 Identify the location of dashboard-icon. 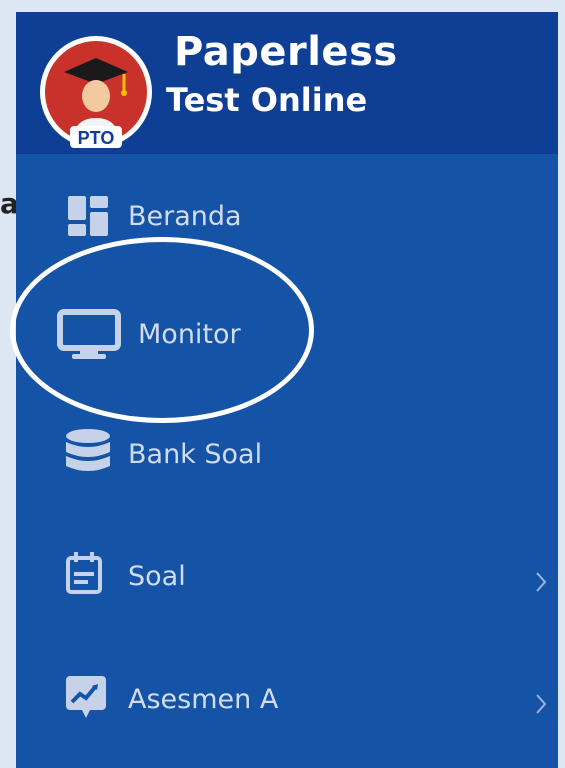
(88, 216).